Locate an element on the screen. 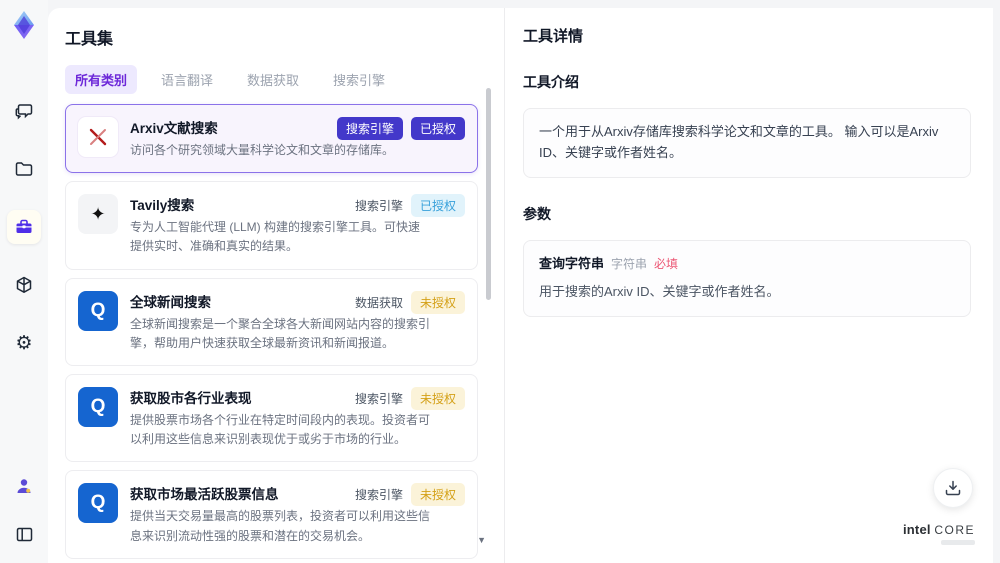 Image resolution: width=1000 pixels, height=563 pixels. folder-icon is located at coordinates (24, 169).